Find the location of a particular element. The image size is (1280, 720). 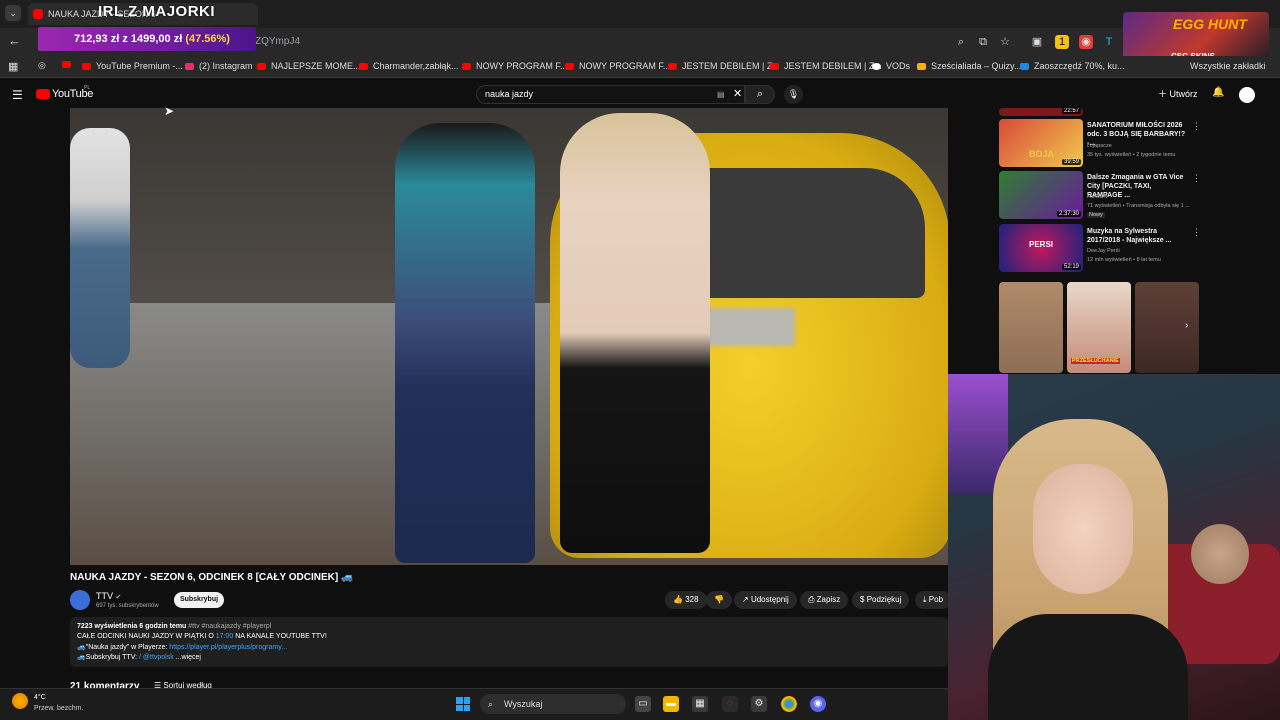

video-scene-man is located at coordinates (465, 343).